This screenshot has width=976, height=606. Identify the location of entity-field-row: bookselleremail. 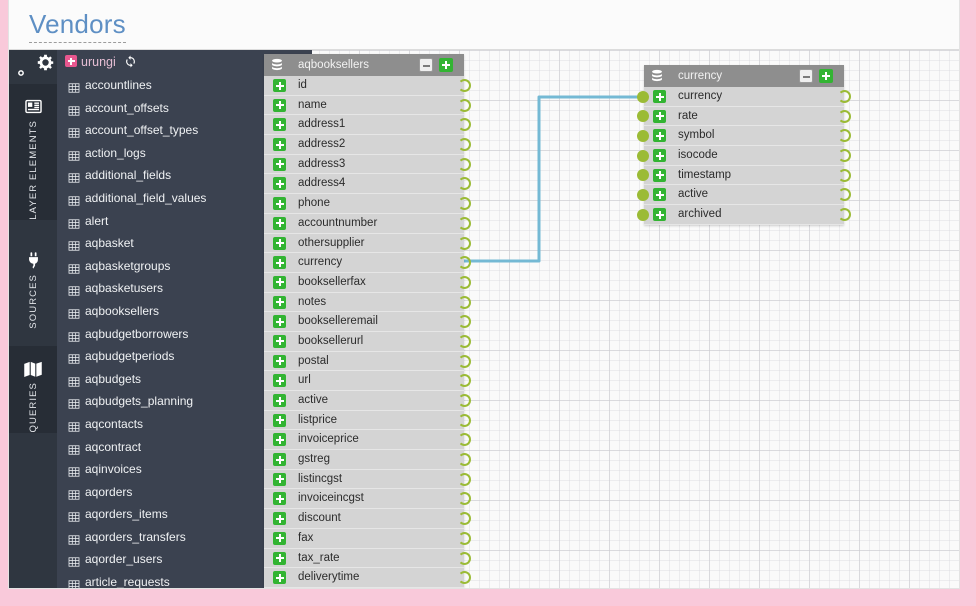
(367, 322).